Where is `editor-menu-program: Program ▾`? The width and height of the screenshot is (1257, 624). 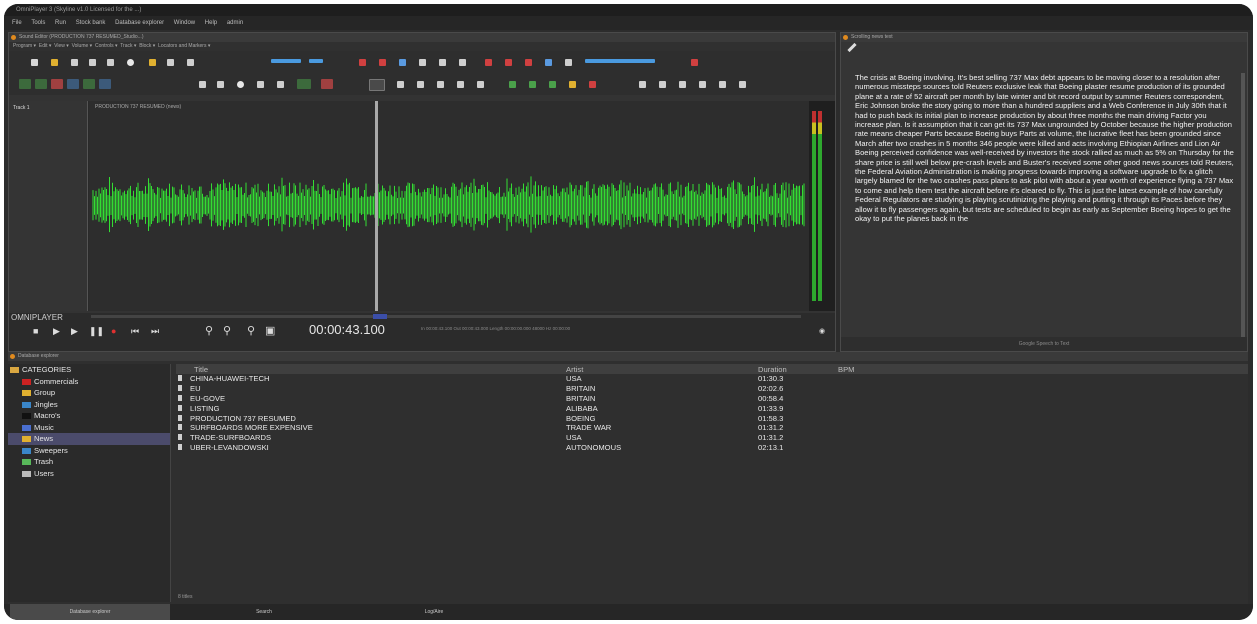 editor-menu-program: Program ▾ is located at coordinates (24, 46).